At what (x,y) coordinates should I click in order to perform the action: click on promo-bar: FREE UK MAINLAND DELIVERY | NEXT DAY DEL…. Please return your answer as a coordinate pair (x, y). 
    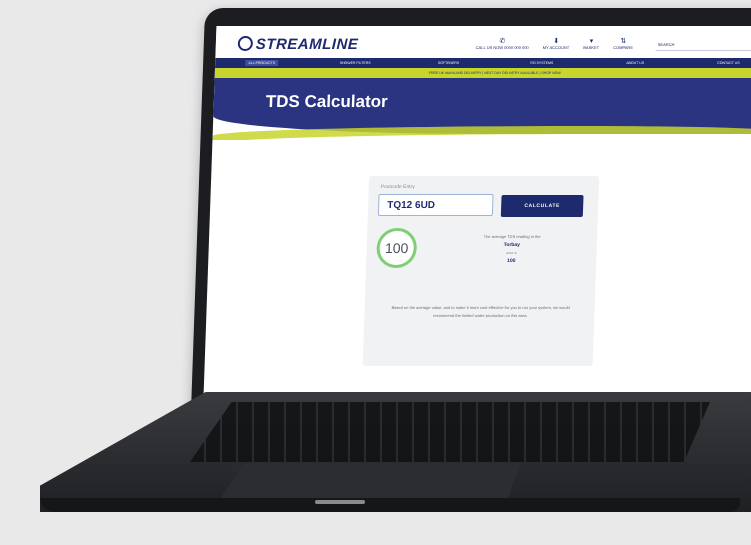
    Looking at the image, I should click on (482, 73).